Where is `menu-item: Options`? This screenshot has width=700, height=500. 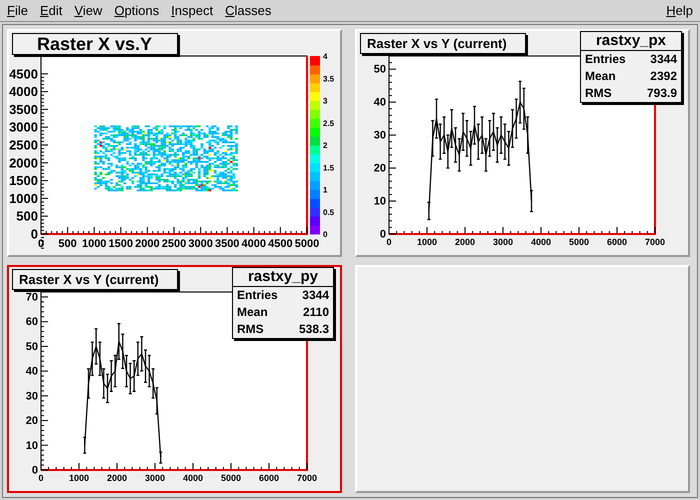 menu-item: Options is located at coordinates (137, 10).